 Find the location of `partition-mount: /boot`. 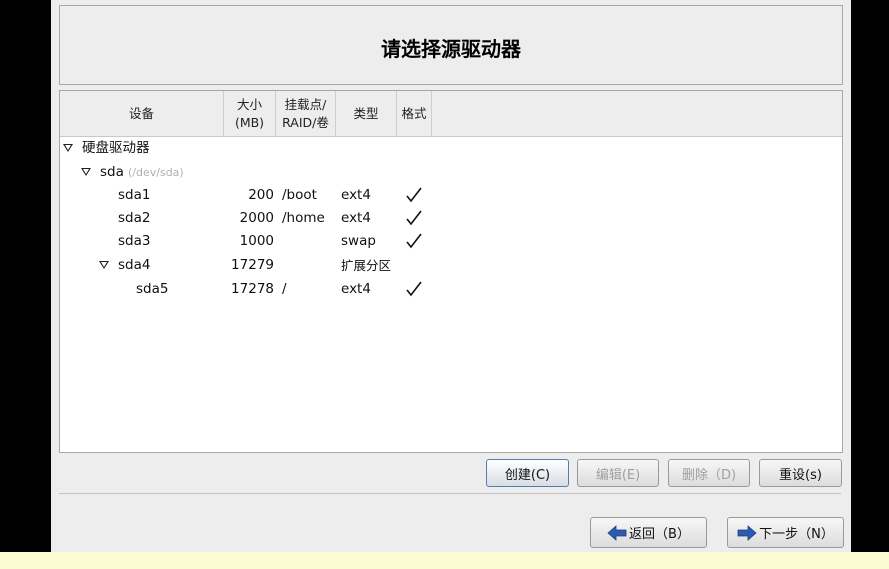

partition-mount: /boot is located at coordinates (299, 195).